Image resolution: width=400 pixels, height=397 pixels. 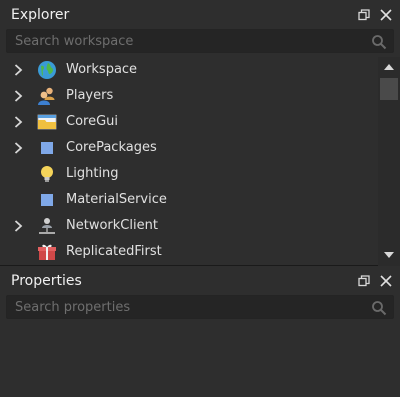 What do you see at coordinates (386, 281) in the screenshot?
I see `properties-close-icon` at bounding box center [386, 281].